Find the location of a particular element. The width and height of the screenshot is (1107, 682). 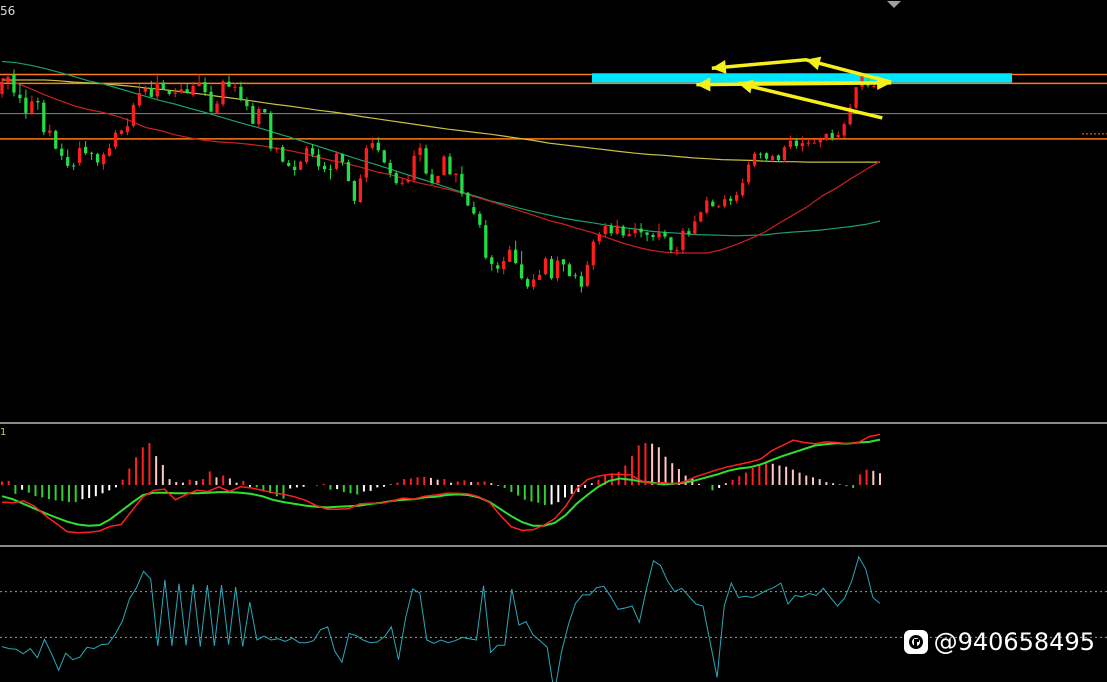

douyin-icon is located at coordinates (915, 642).